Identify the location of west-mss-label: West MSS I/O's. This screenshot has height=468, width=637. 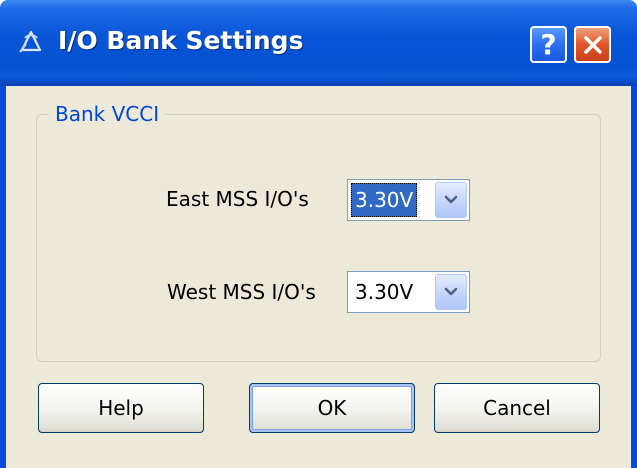
(241, 292).